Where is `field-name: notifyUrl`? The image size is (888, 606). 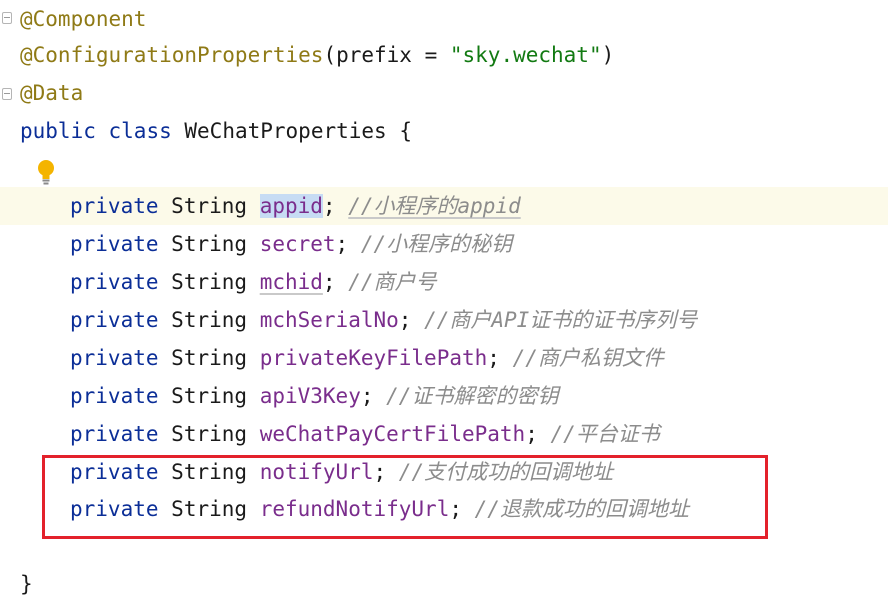
field-name: notifyUrl is located at coordinates (317, 472).